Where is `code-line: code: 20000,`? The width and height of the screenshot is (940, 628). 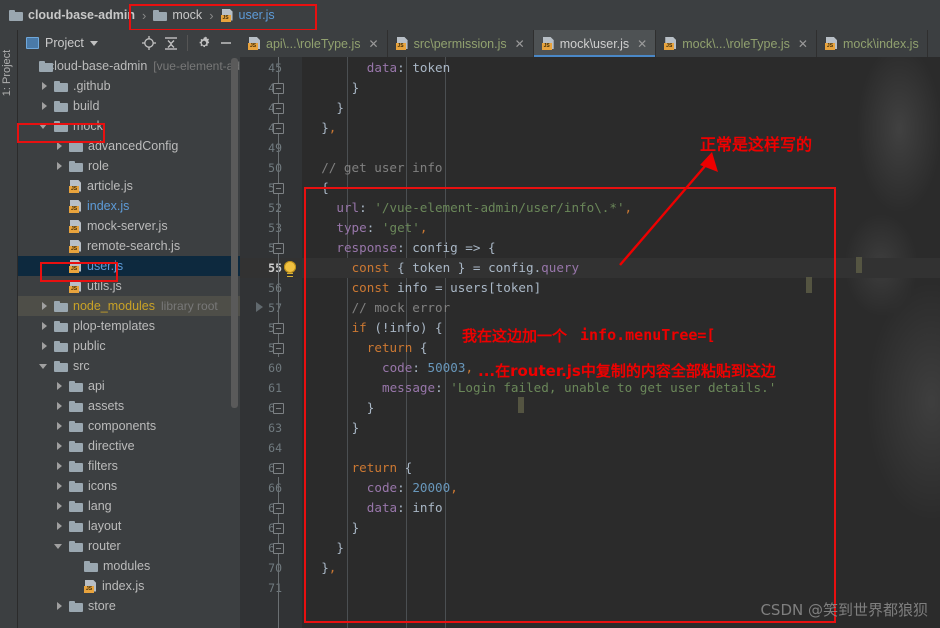
code-line: code: 20000, is located at coordinates (412, 487).